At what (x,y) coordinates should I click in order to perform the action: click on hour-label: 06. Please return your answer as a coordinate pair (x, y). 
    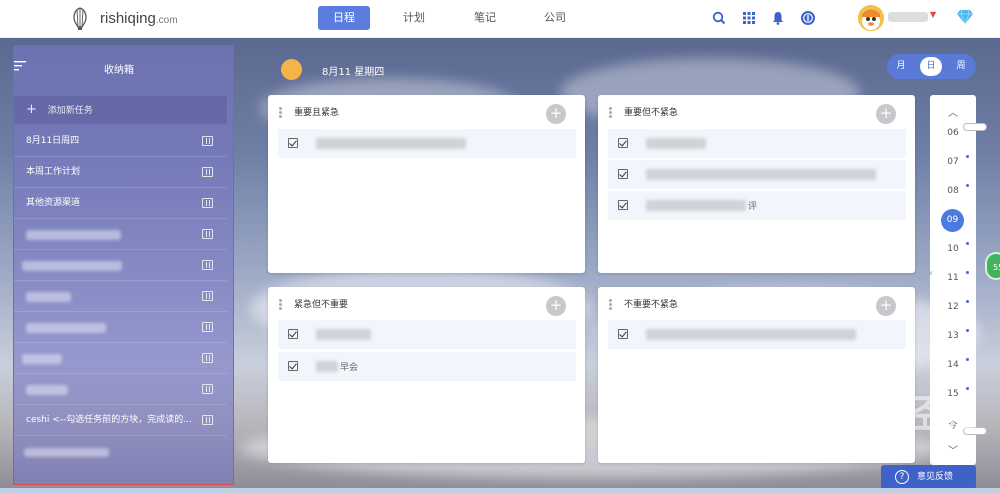
    Looking at the image, I should click on (953, 133).